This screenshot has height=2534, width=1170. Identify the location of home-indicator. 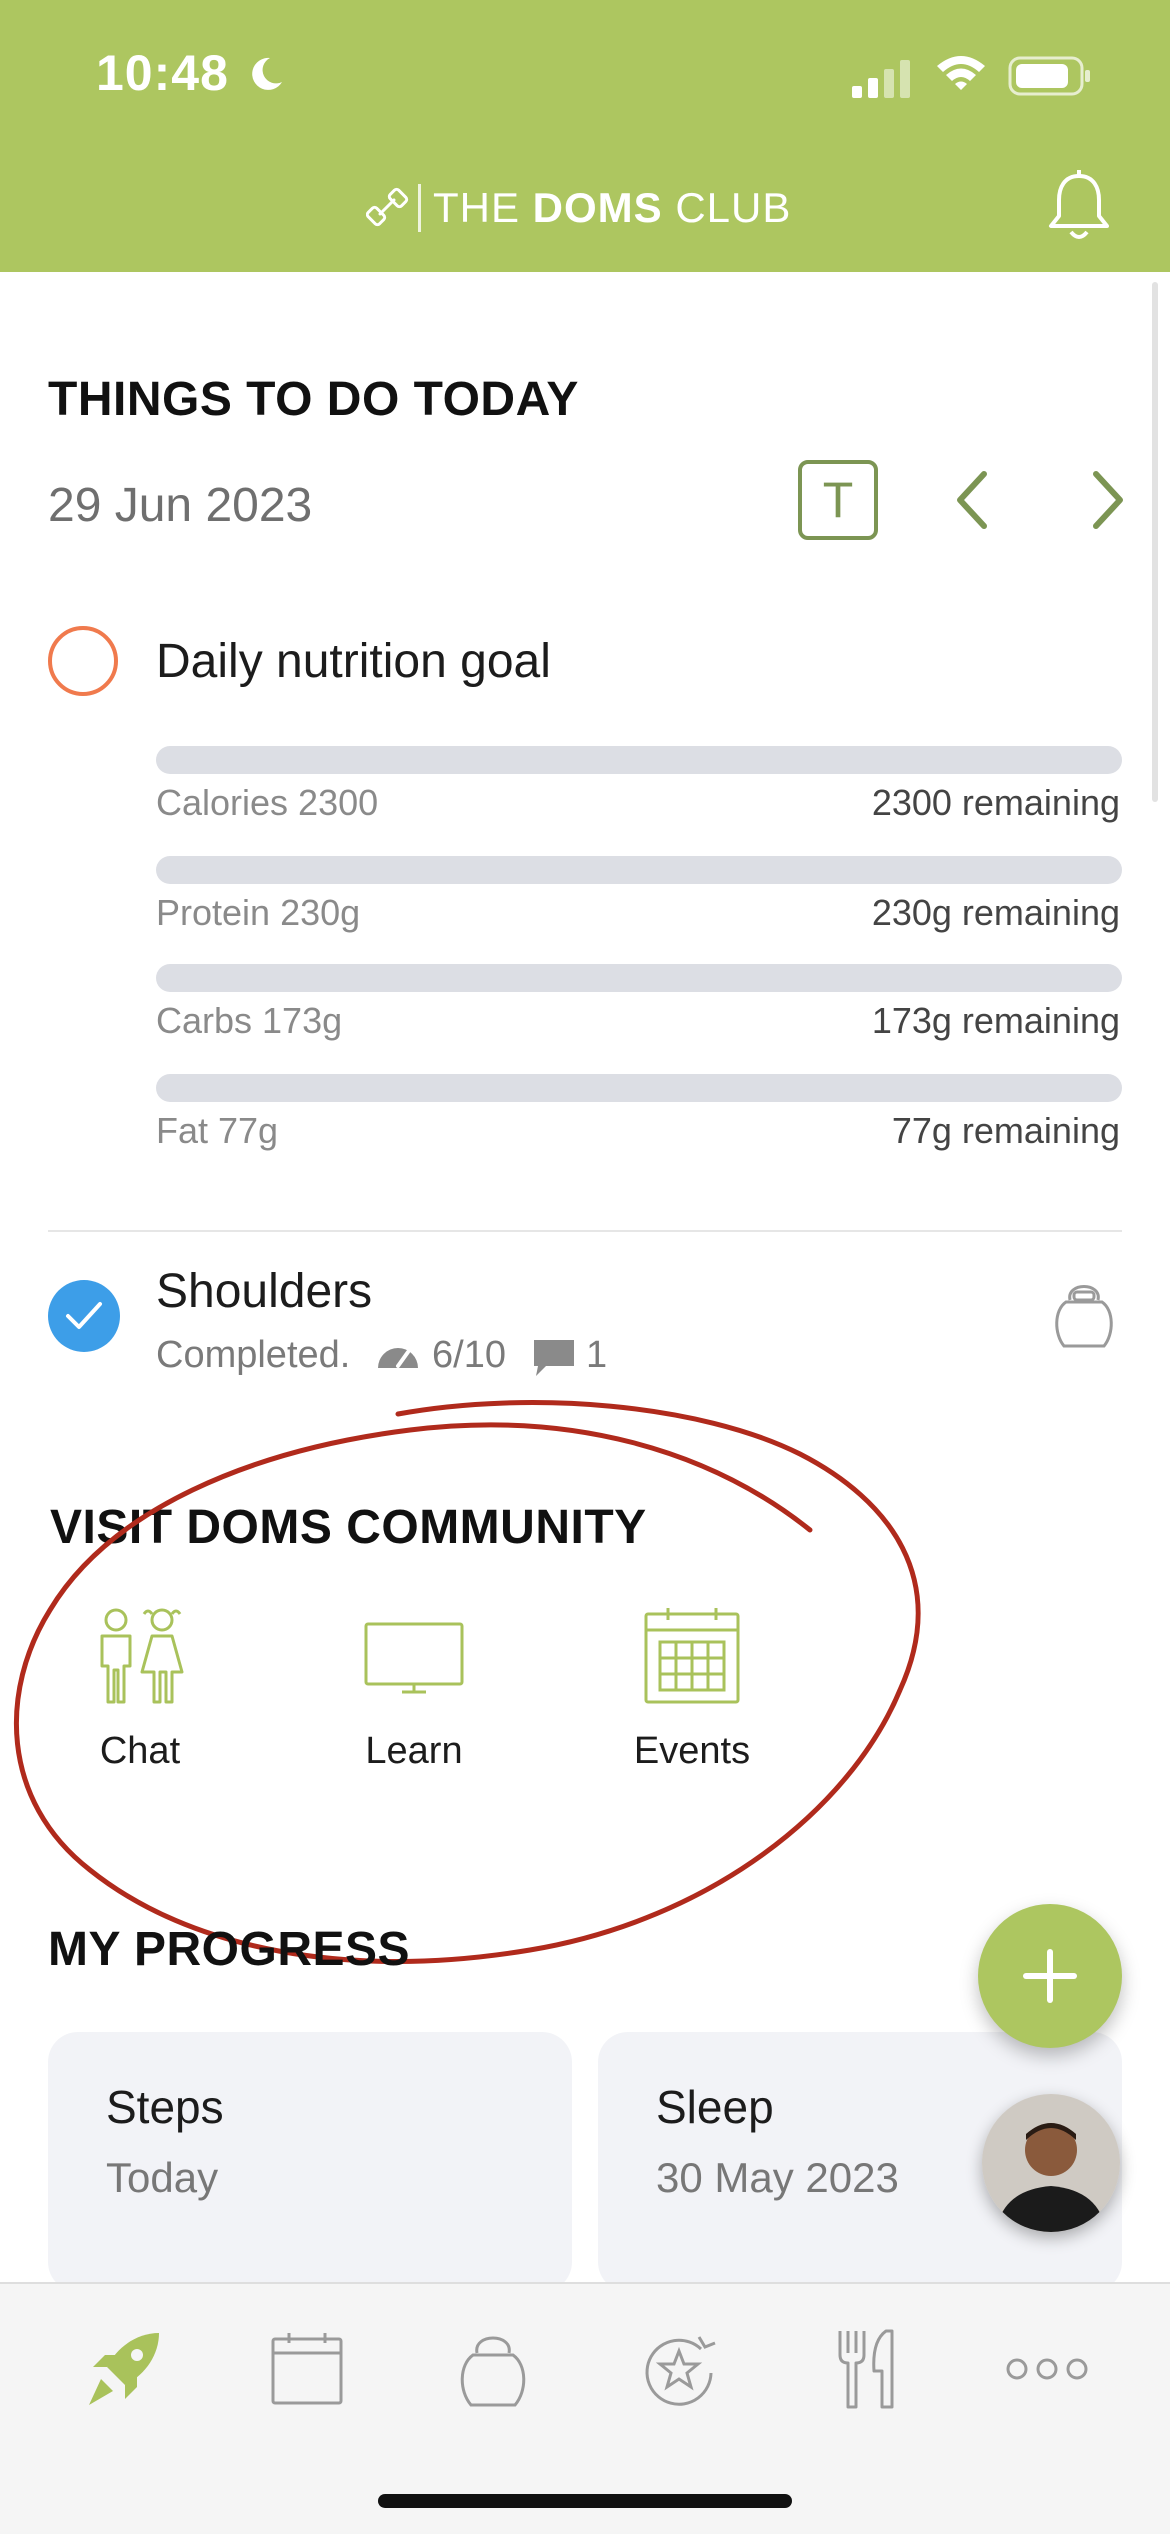
(585, 2501).